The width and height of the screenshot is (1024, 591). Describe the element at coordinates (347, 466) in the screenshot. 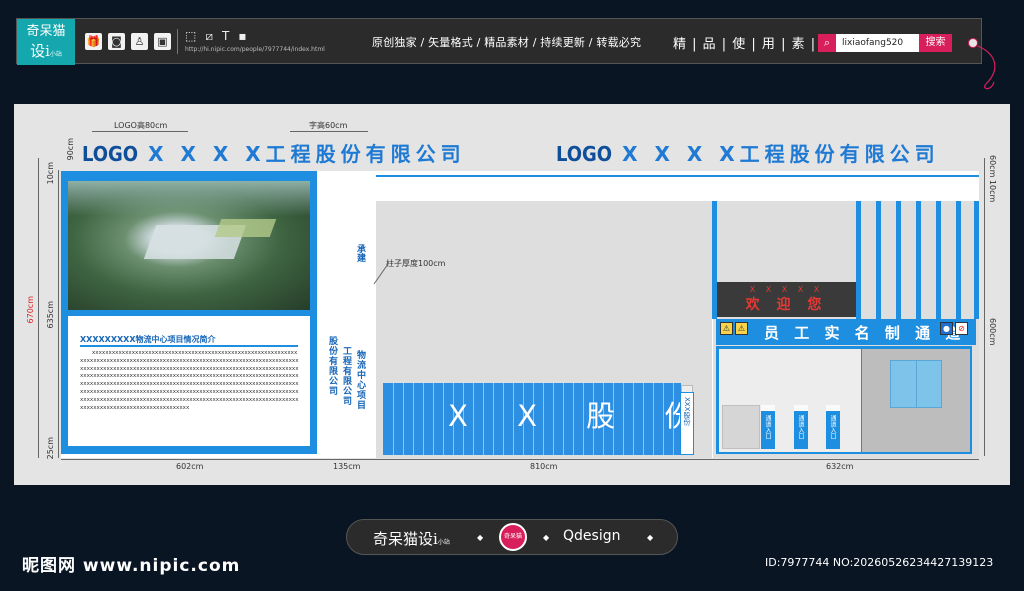

I see `dim-135: 135cm` at that location.